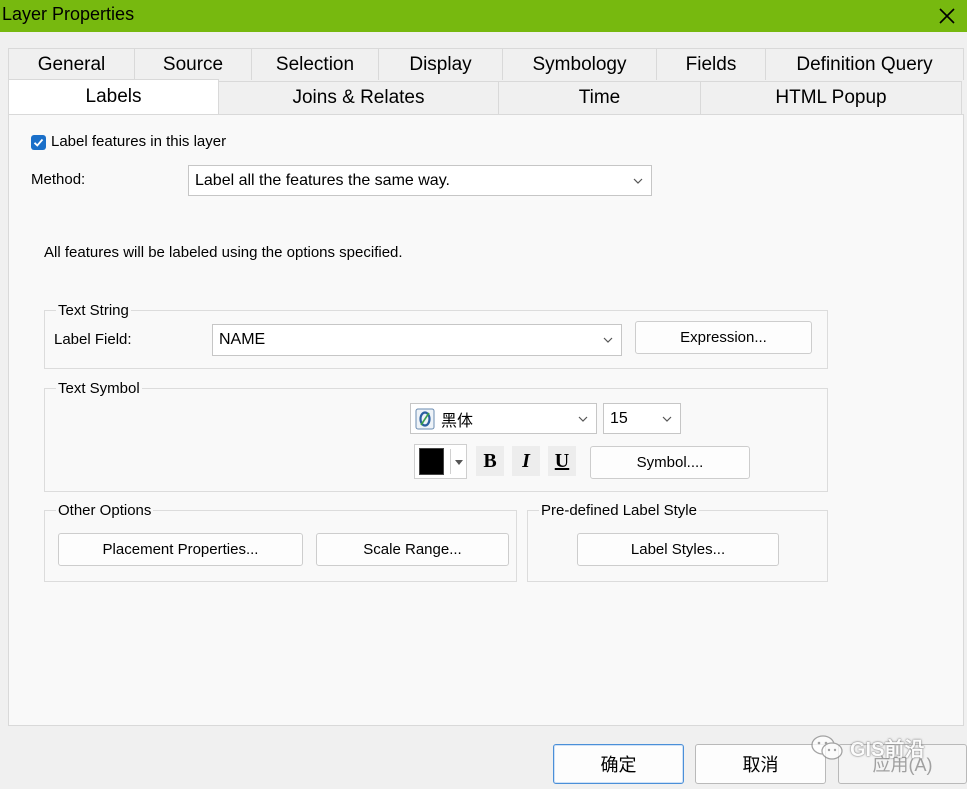  What do you see at coordinates (760, 764) in the screenshot?
I see `cancel-button: 取消` at bounding box center [760, 764].